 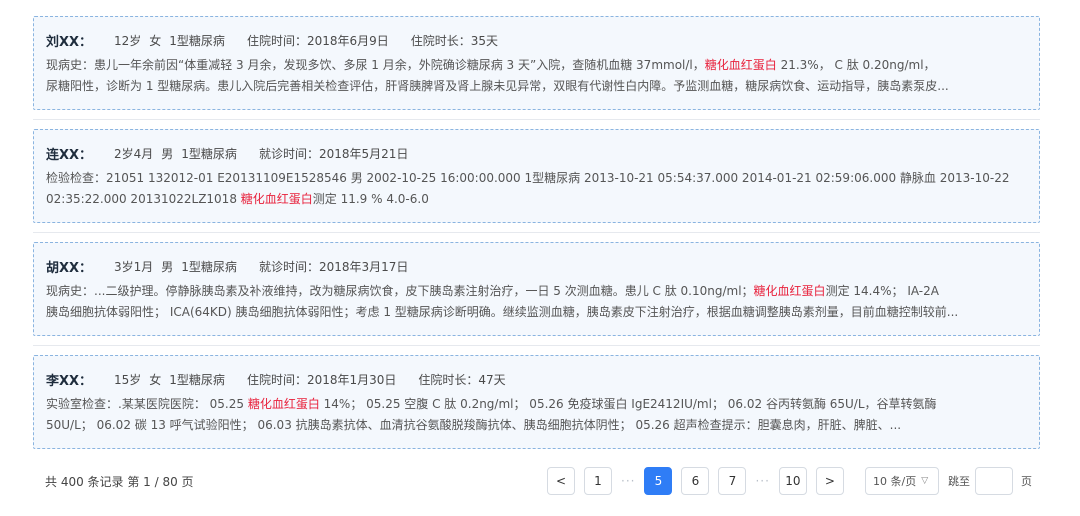 What do you see at coordinates (462, 379) in the screenshot?
I see `stay-duration: 住院时长：47天` at bounding box center [462, 379].